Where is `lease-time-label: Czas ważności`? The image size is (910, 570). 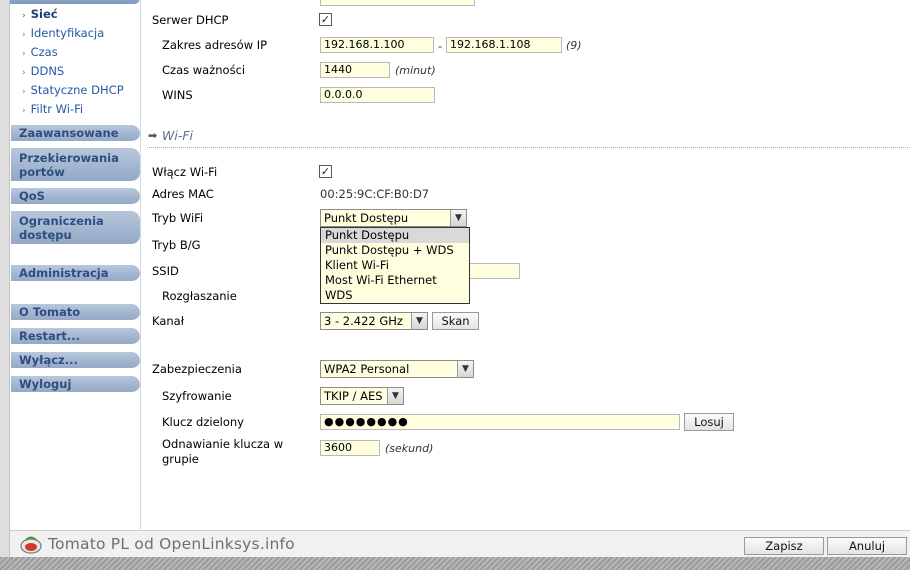
lease-time-label: Czas ważności is located at coordinates (204, 70).